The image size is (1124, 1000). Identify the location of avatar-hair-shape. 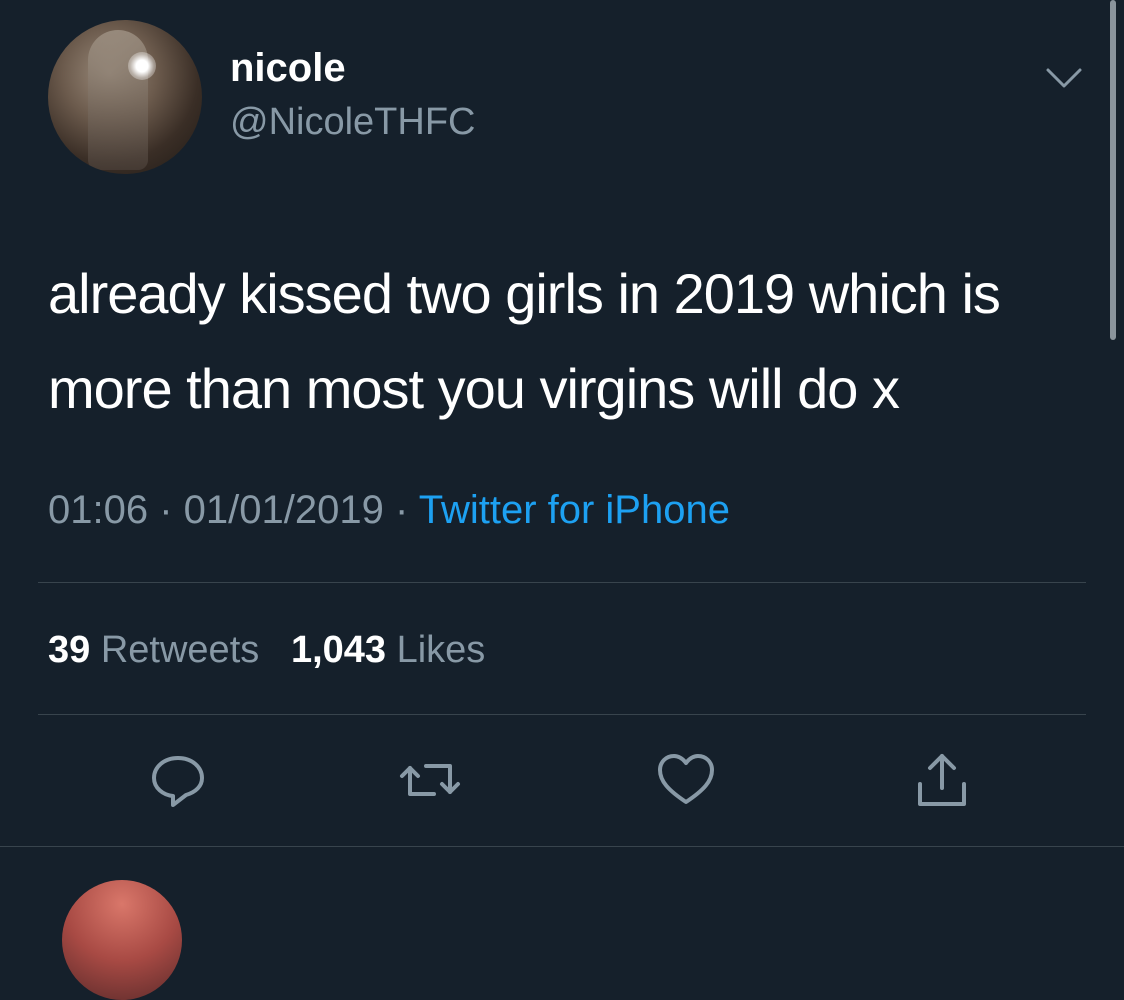
(118, 100).